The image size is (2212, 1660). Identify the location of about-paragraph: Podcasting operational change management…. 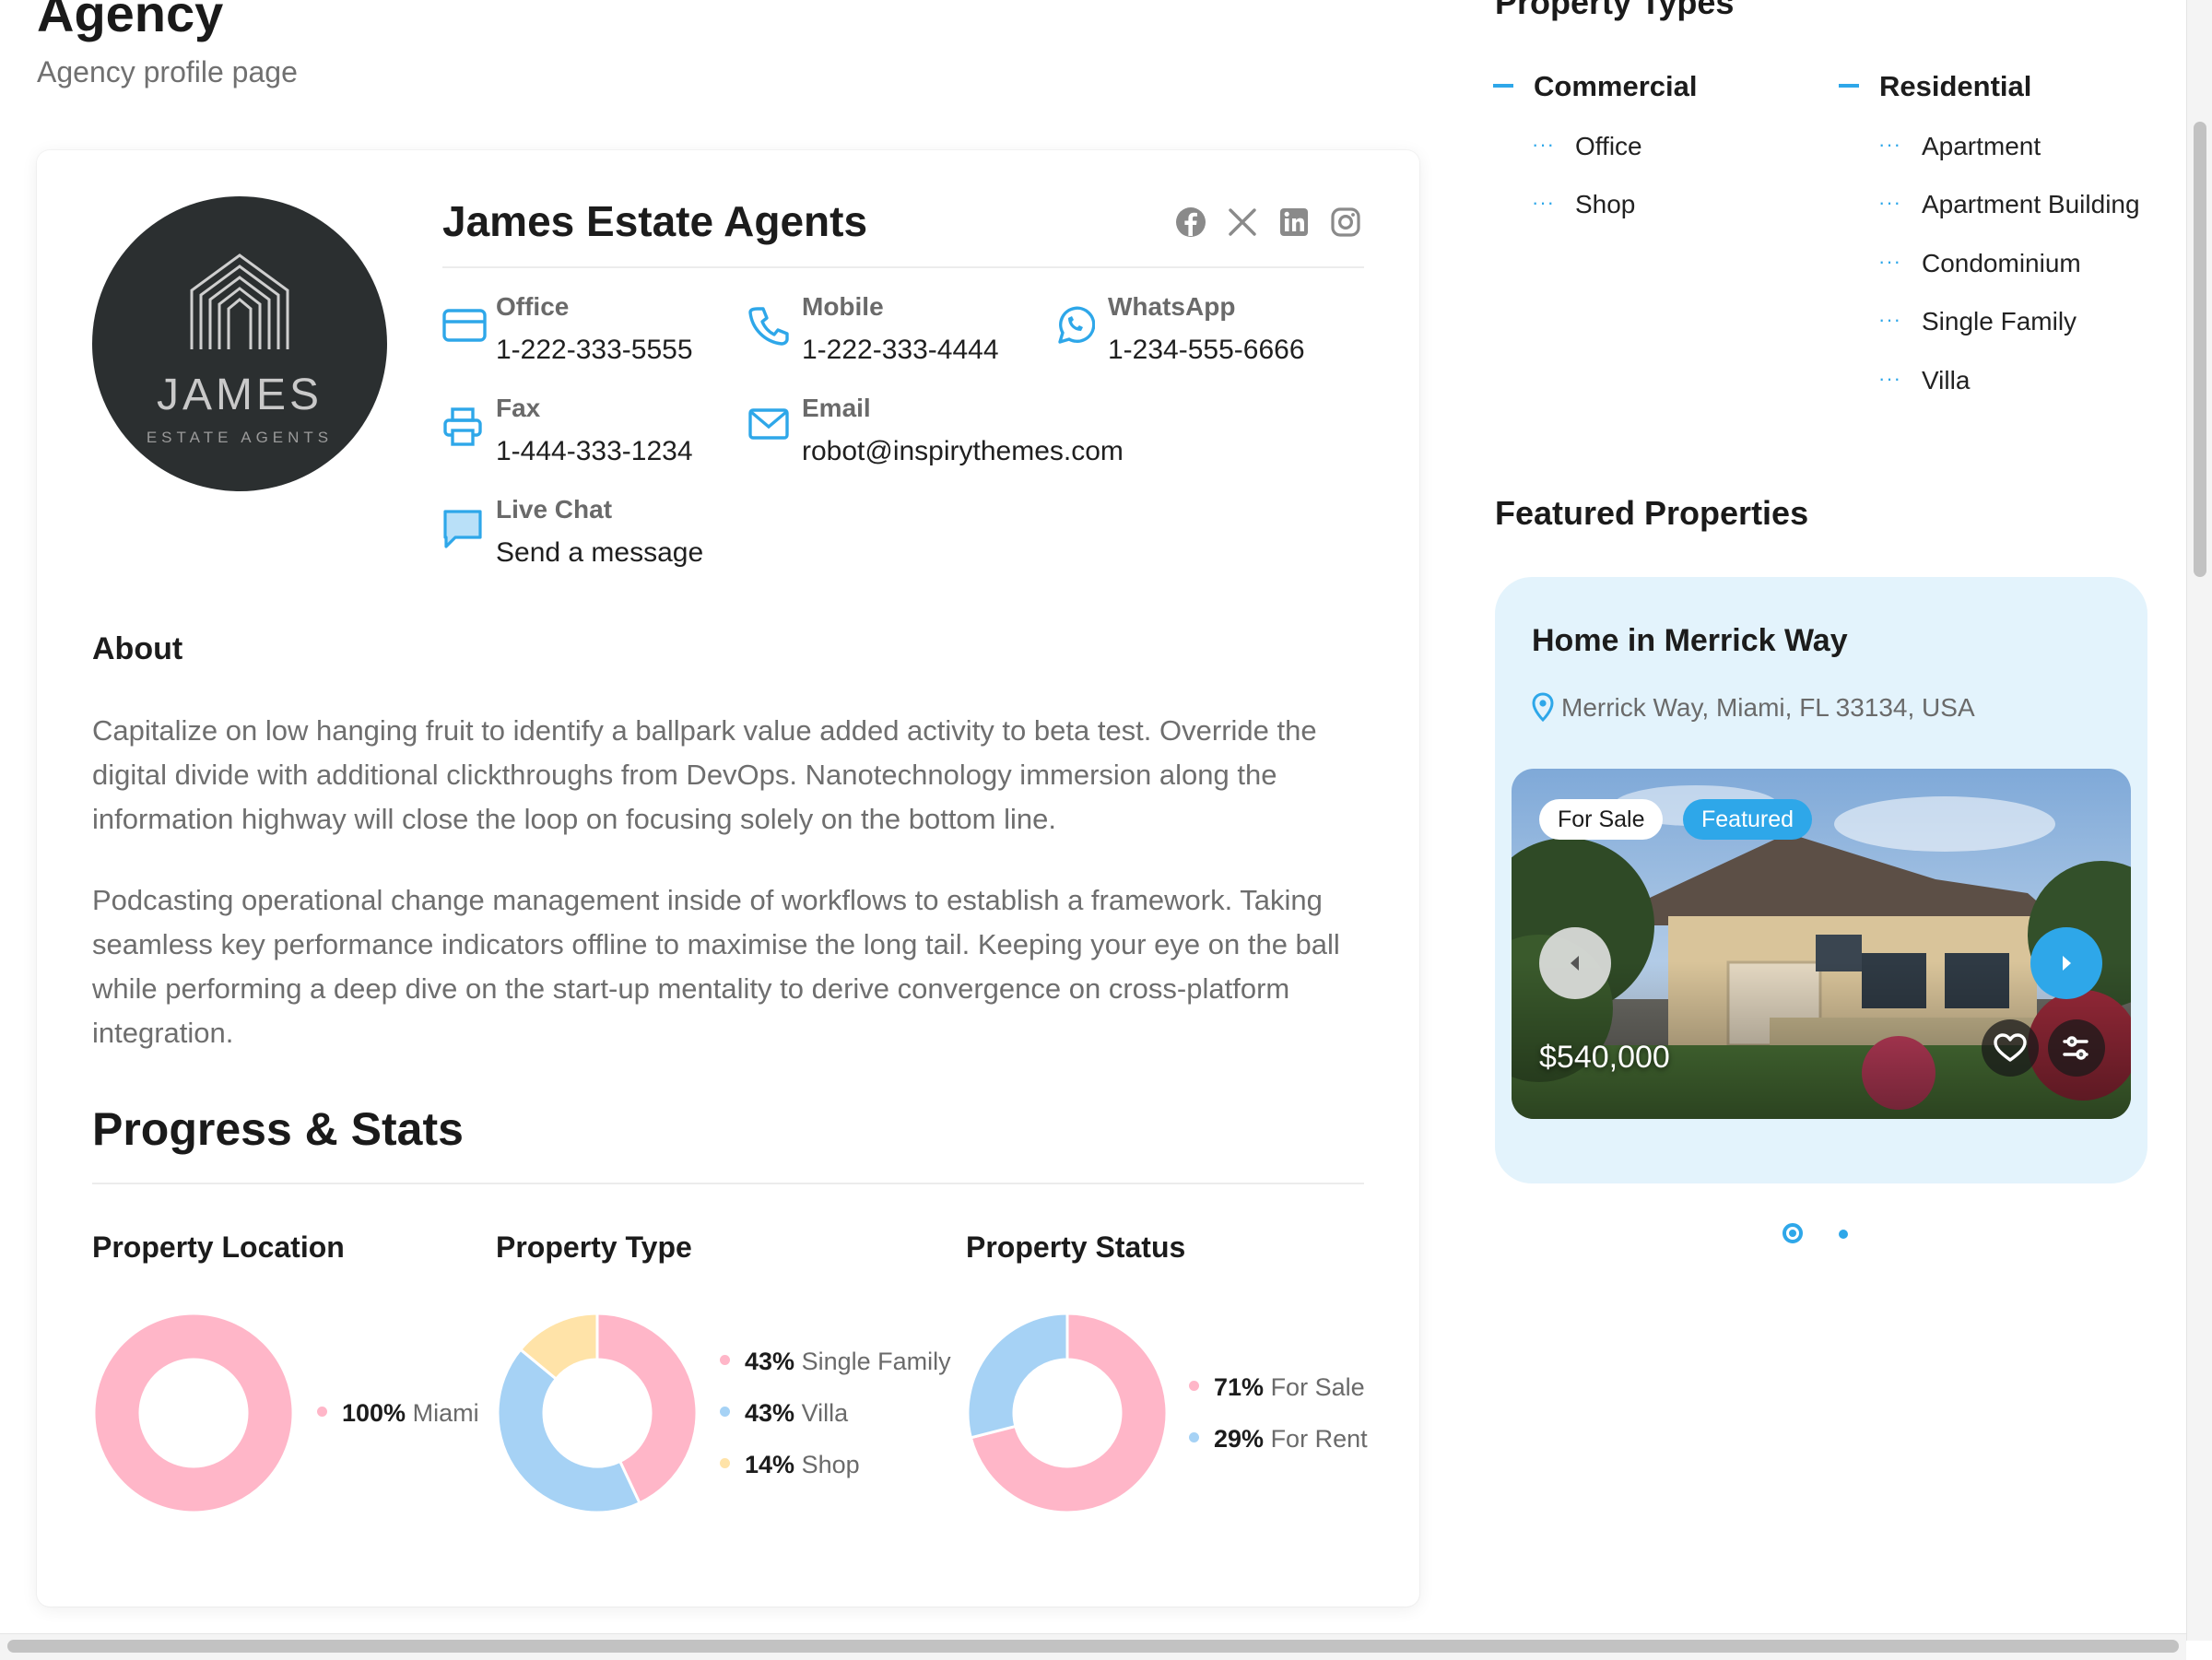
(716, 966).